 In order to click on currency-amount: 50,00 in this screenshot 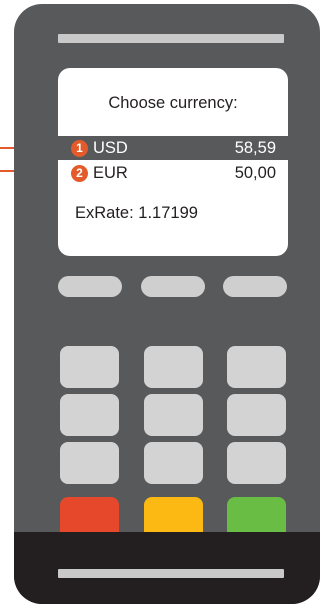, I will do `click(255, 172)`.